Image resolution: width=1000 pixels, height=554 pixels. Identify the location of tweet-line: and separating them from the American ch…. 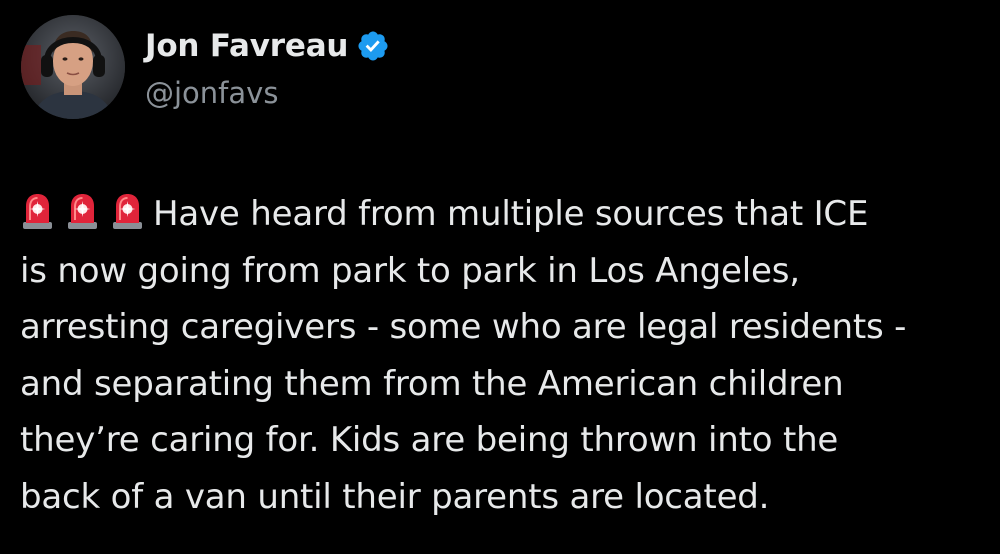
(432, 383).